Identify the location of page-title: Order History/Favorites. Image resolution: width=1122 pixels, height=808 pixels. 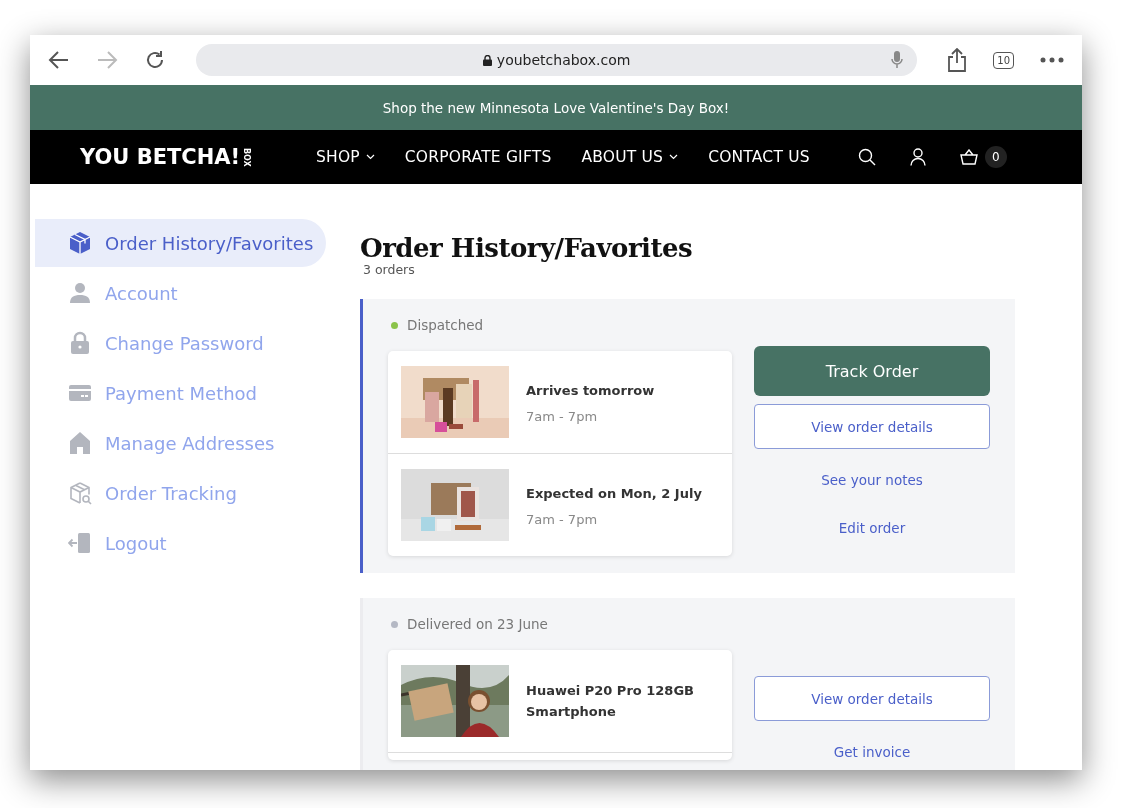
(527, 248).